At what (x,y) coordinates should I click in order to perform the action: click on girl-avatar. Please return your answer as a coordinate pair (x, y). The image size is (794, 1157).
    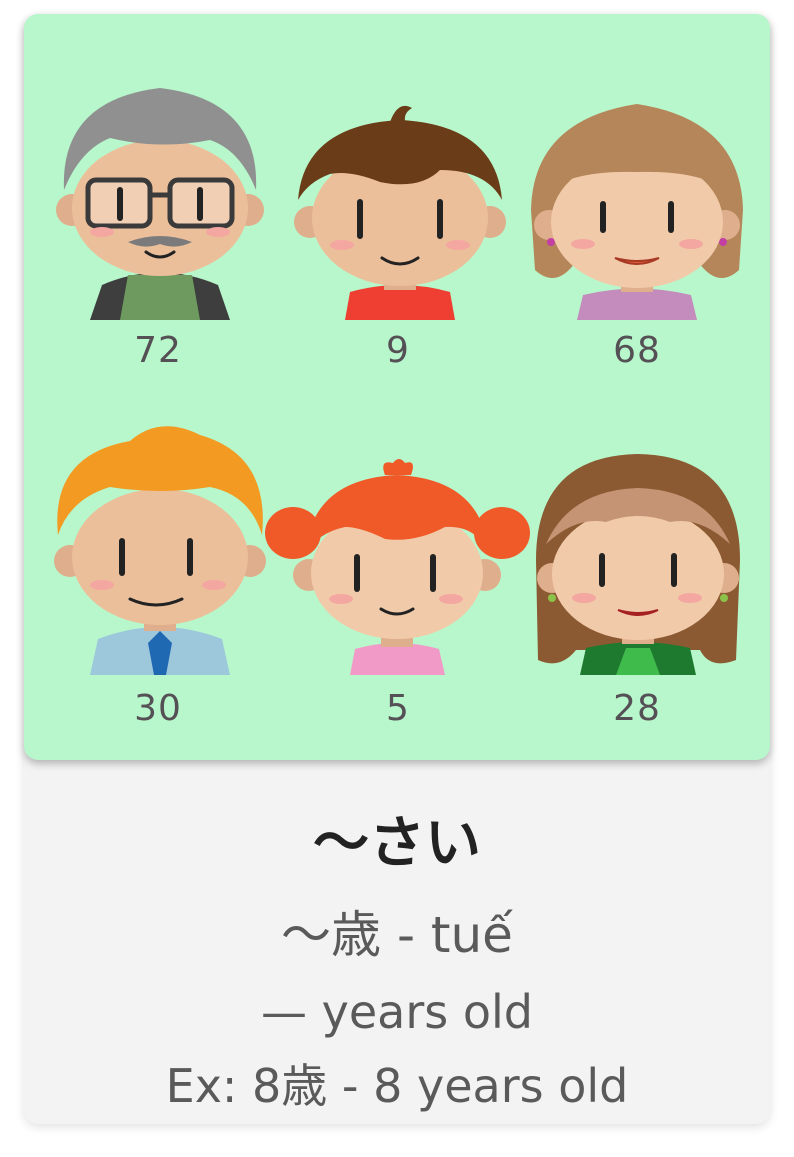
    Looking at the image, I should click on (397, 567).